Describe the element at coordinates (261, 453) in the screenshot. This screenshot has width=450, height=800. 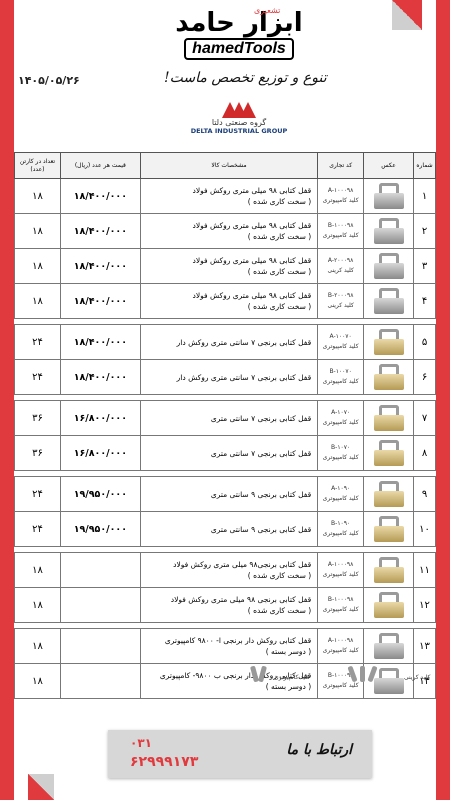
I see `product-spec: قفل کتابی برنجی ۷ سانتی متری` at that location.